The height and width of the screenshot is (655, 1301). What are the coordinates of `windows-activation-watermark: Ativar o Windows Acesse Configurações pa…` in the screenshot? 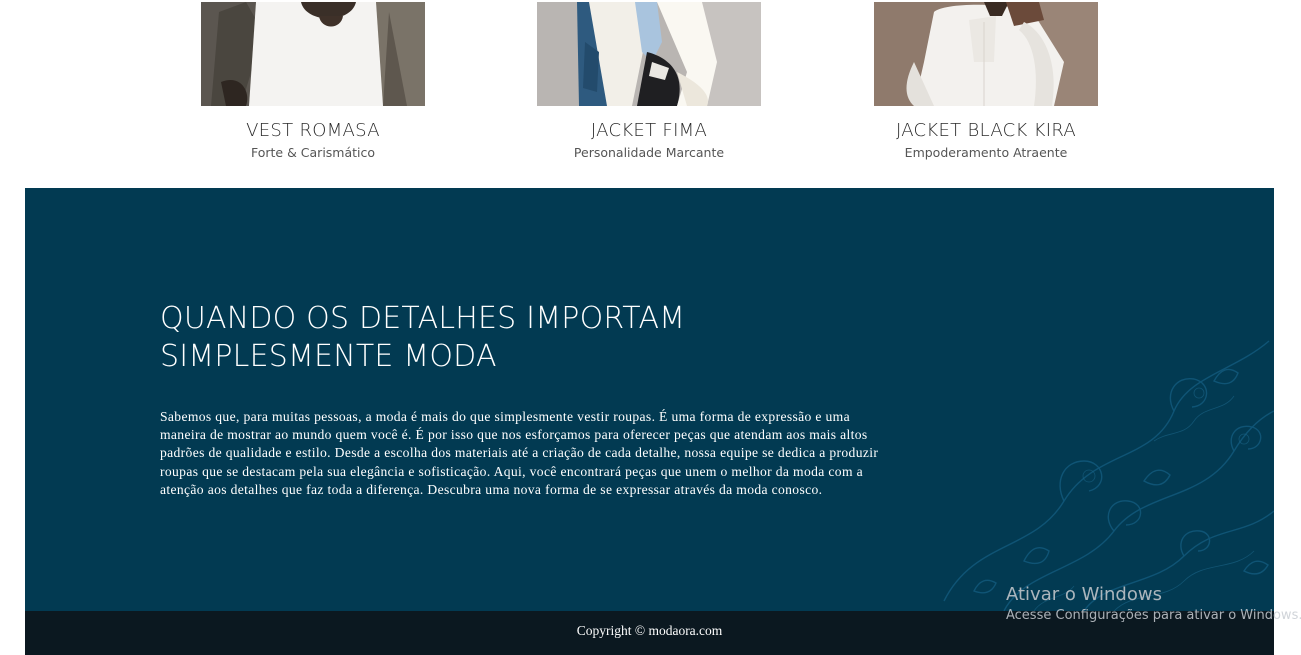 It's located at (1153, 604).